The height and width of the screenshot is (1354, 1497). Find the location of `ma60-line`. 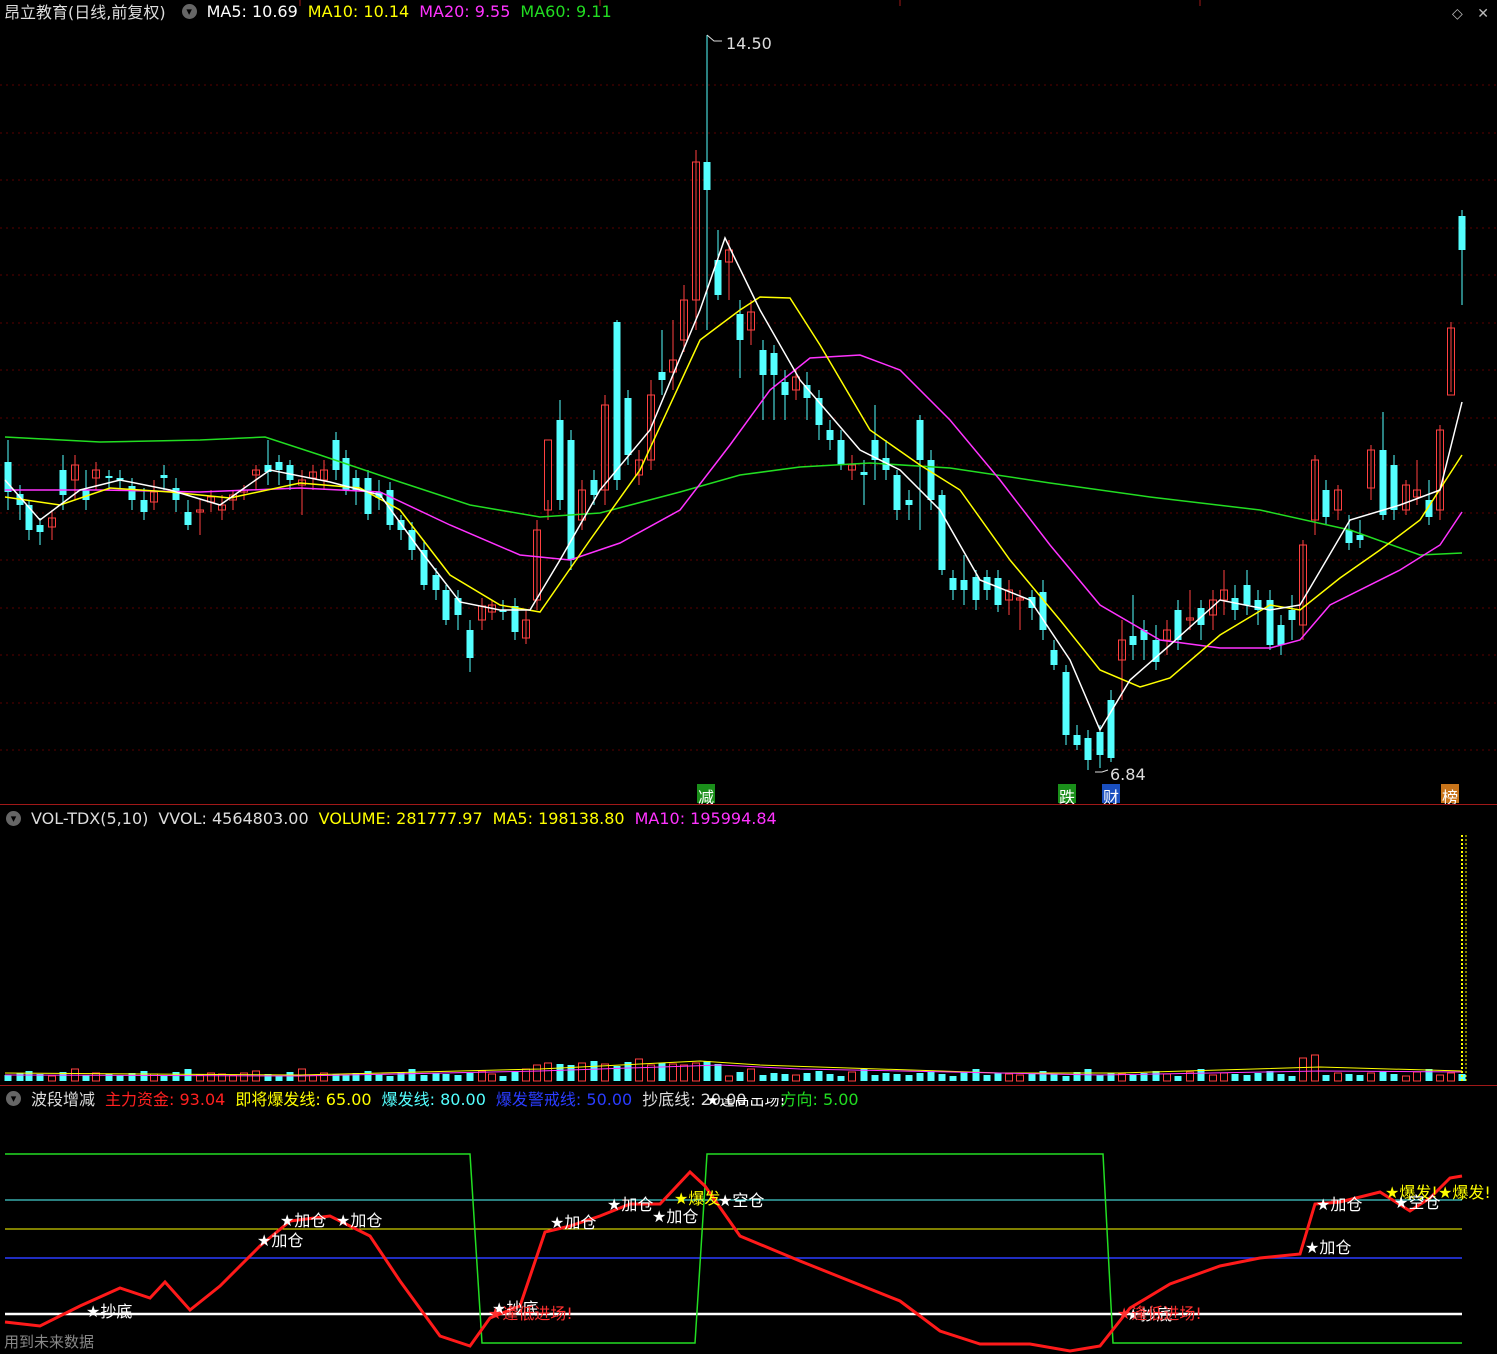

ma60-line is located at coordinates (733, 496).